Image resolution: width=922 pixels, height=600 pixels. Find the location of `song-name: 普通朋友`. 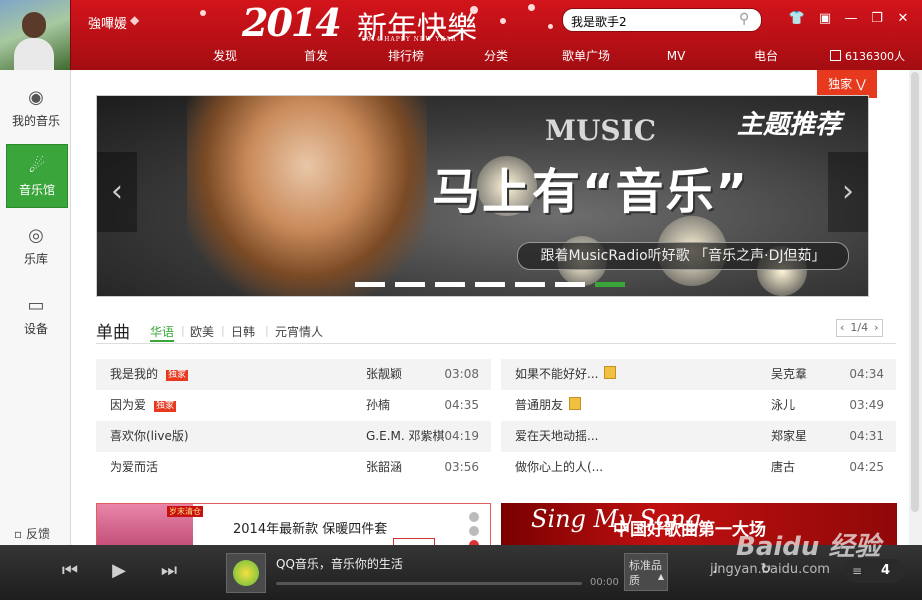

song-name: 普通朋友 is located at coordinates (539, 405).